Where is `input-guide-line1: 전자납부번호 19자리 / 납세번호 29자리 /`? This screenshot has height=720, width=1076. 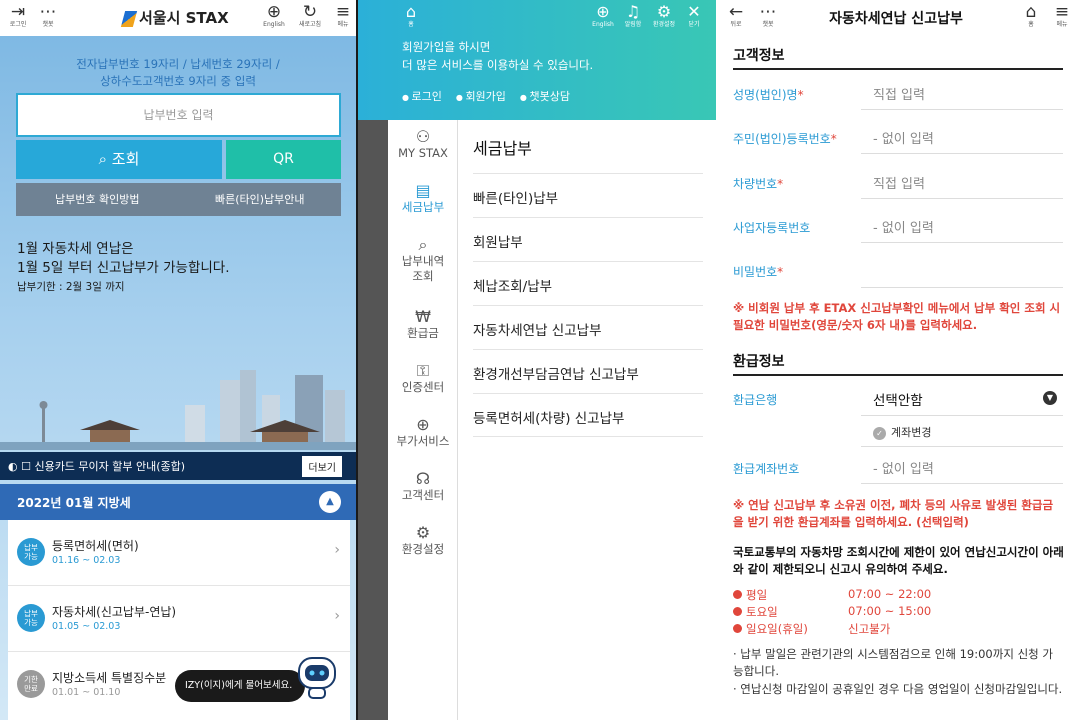 input-guide-line1: 전자납부번호 19자리 / 납세번호 29자리 / is located at coordinates (178, 64).